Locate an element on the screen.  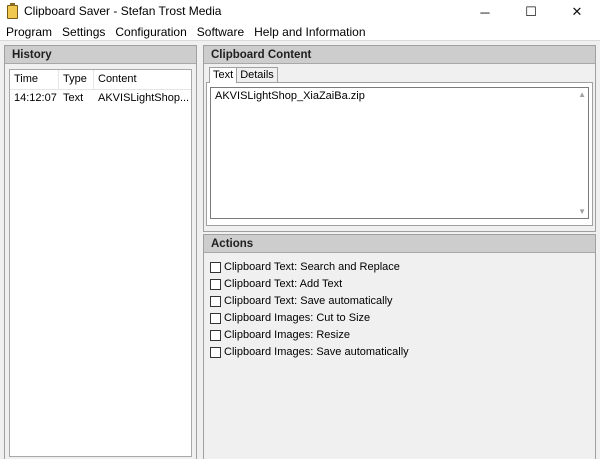
action-resize: Clipboard Images: Resize is located at coordinates (280, 335).